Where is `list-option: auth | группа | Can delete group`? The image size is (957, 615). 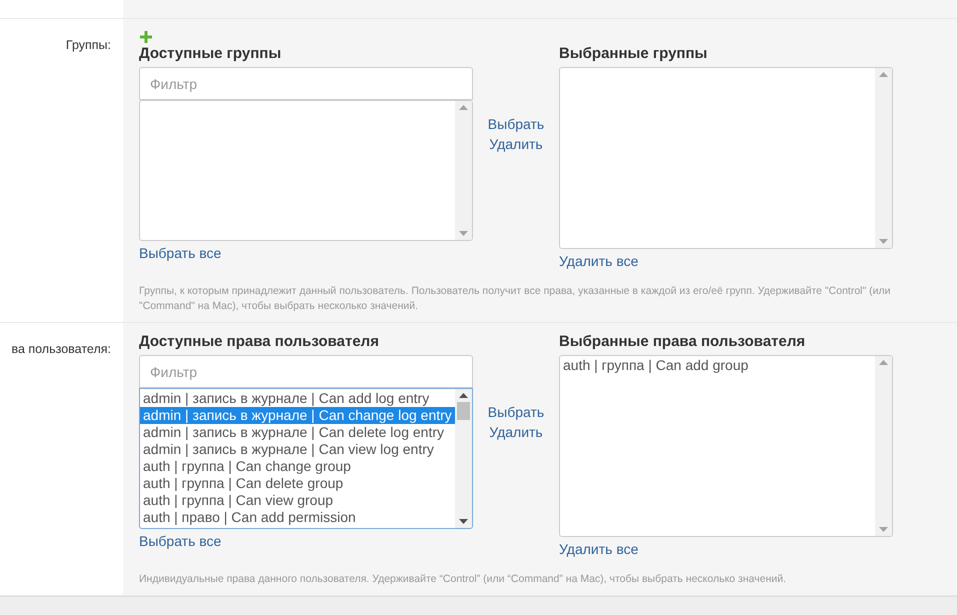 list-option: auth | группа | Can delete group is located at coordinates (297, 483).